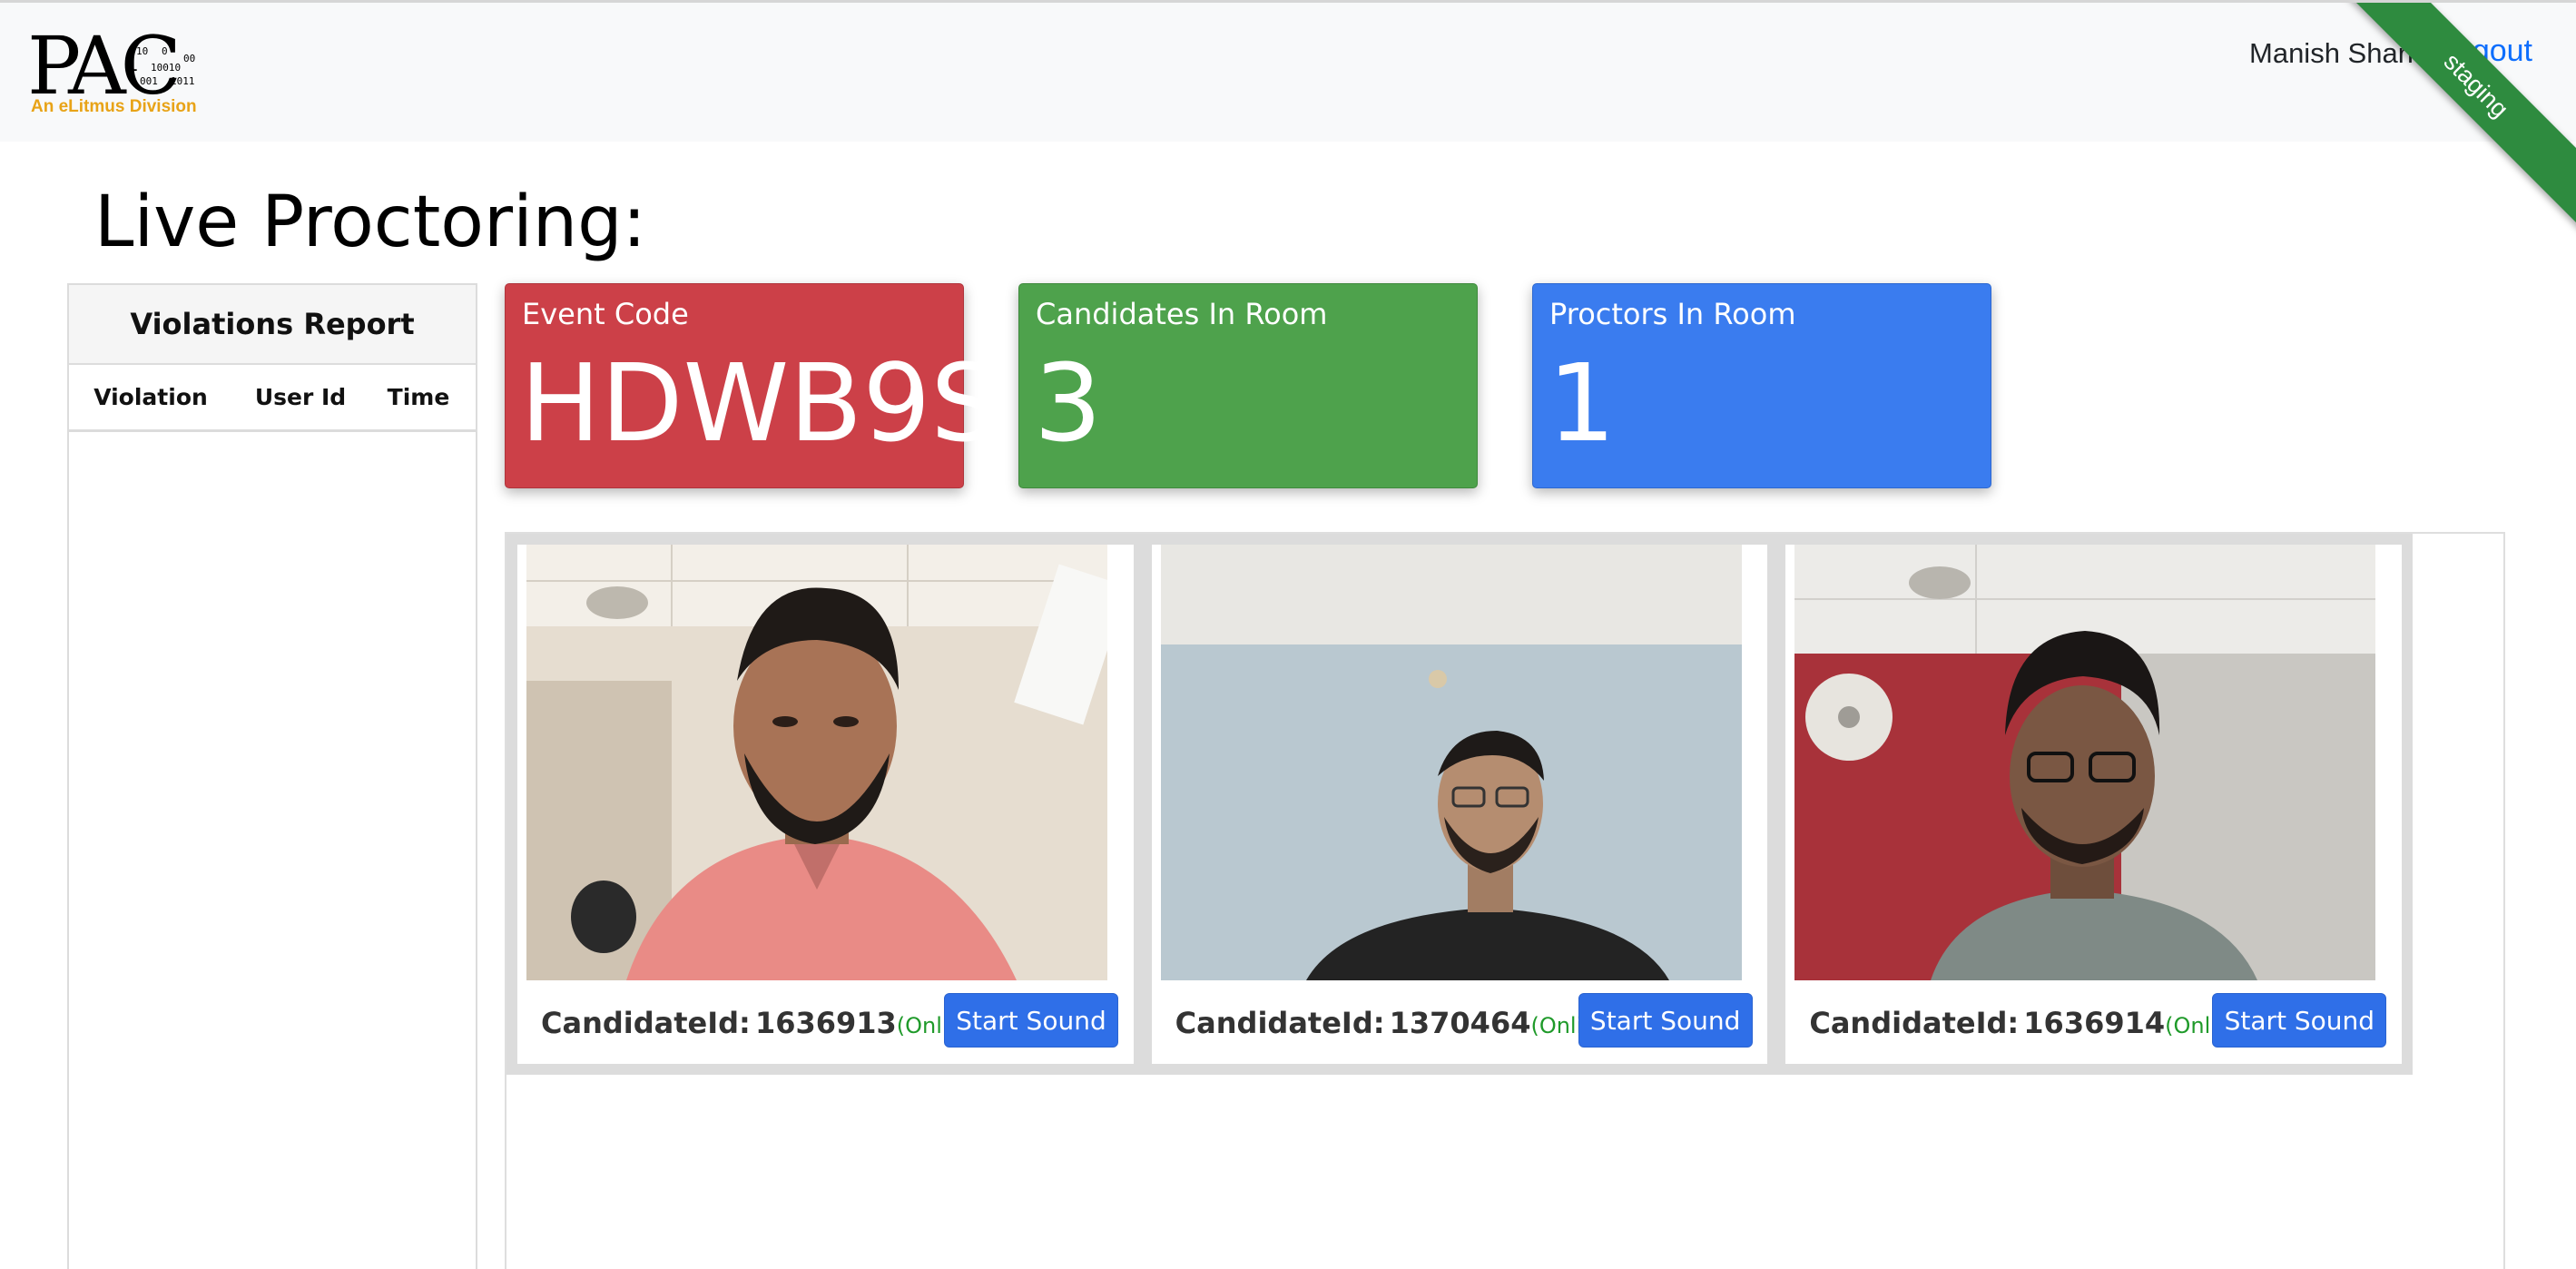 This screenshot has height=1269, width=2576. I want to click on candidate-tile: CandidateId: 1370464(Online) Start Sound, so click(1459, 804).